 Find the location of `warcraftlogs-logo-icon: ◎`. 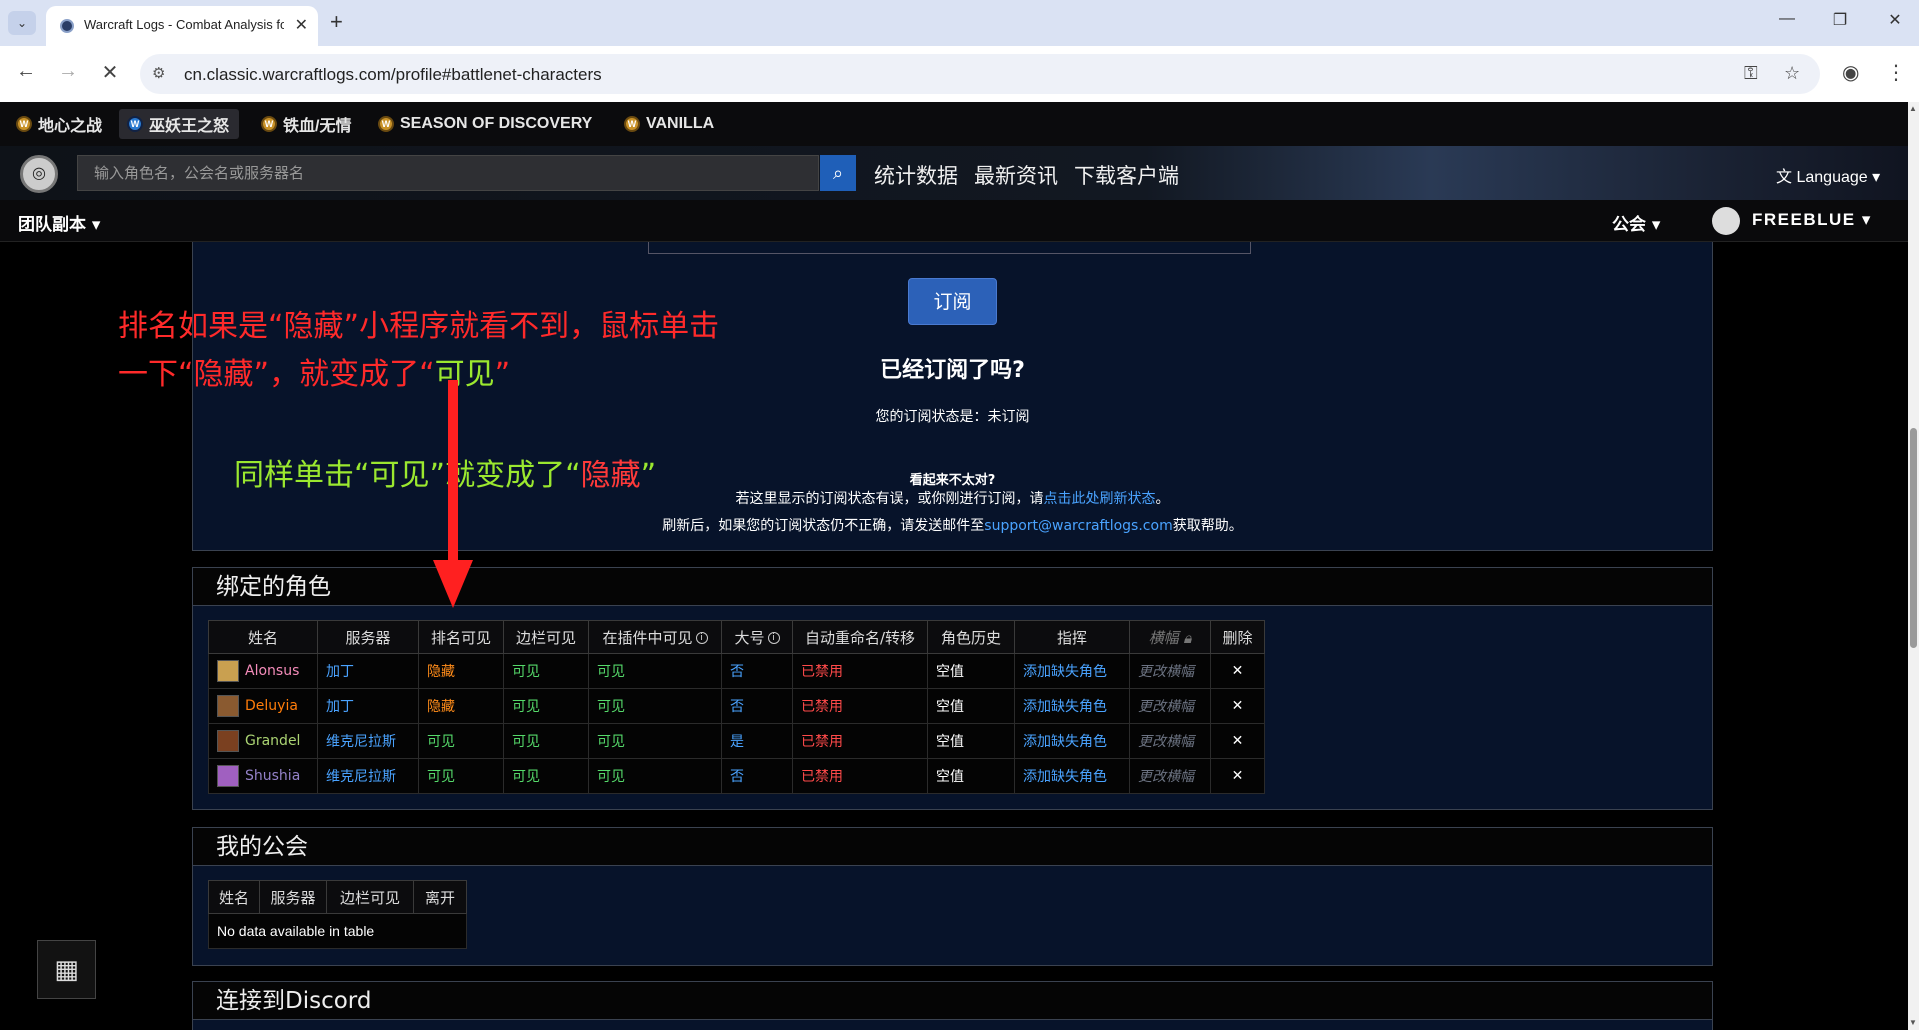

warcraftlogs-logo-icon: ◎ is located at coordinates (39, 174).